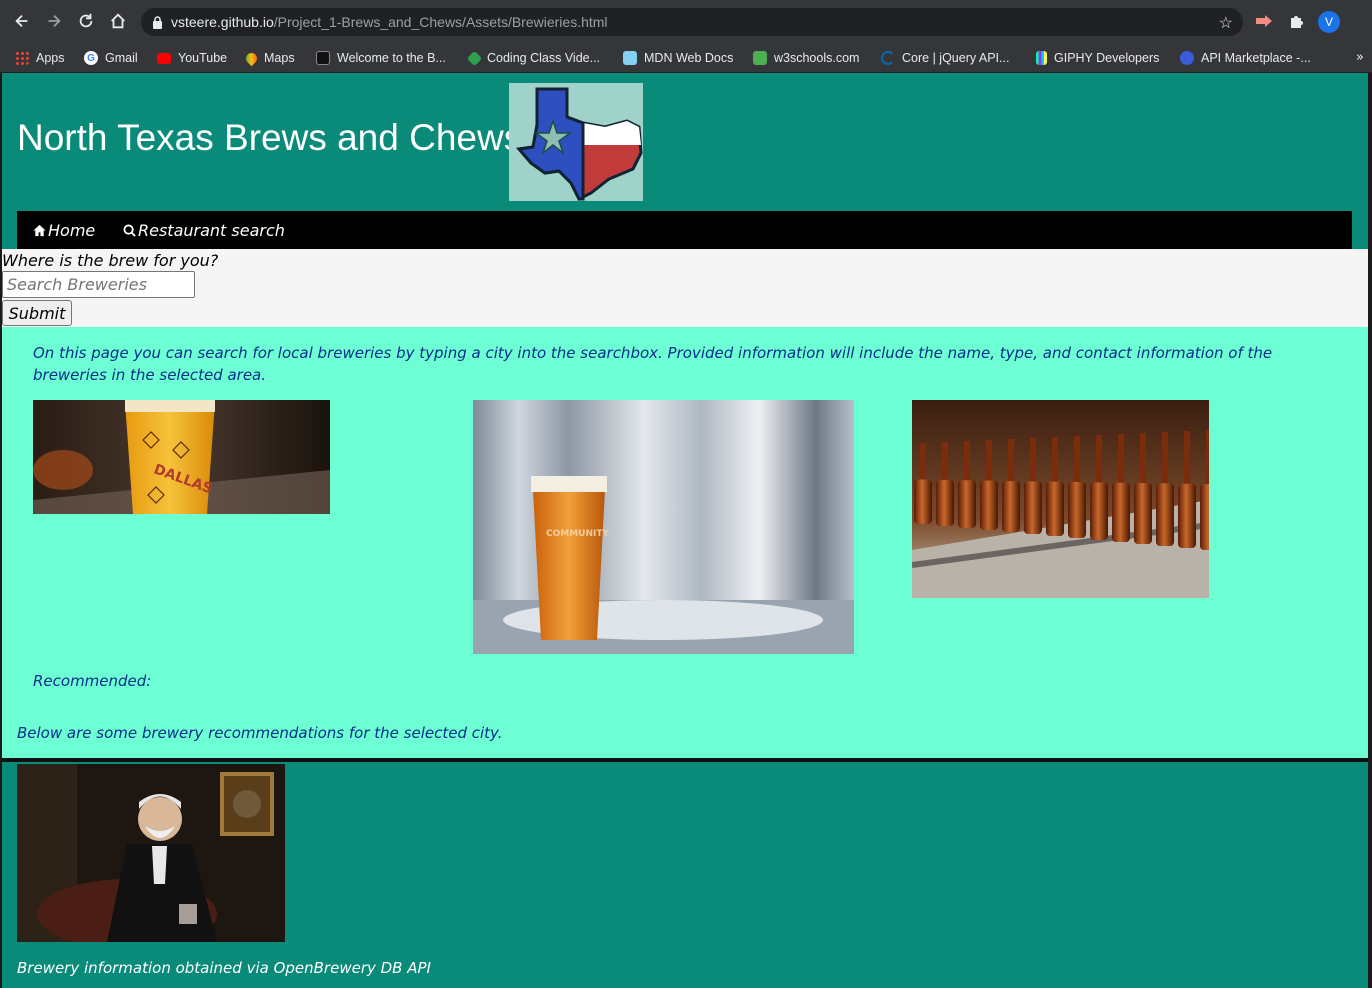  Describe the element at coordinates (22, 58) in the screenshot. I see `apps-grid-icon` at that location.